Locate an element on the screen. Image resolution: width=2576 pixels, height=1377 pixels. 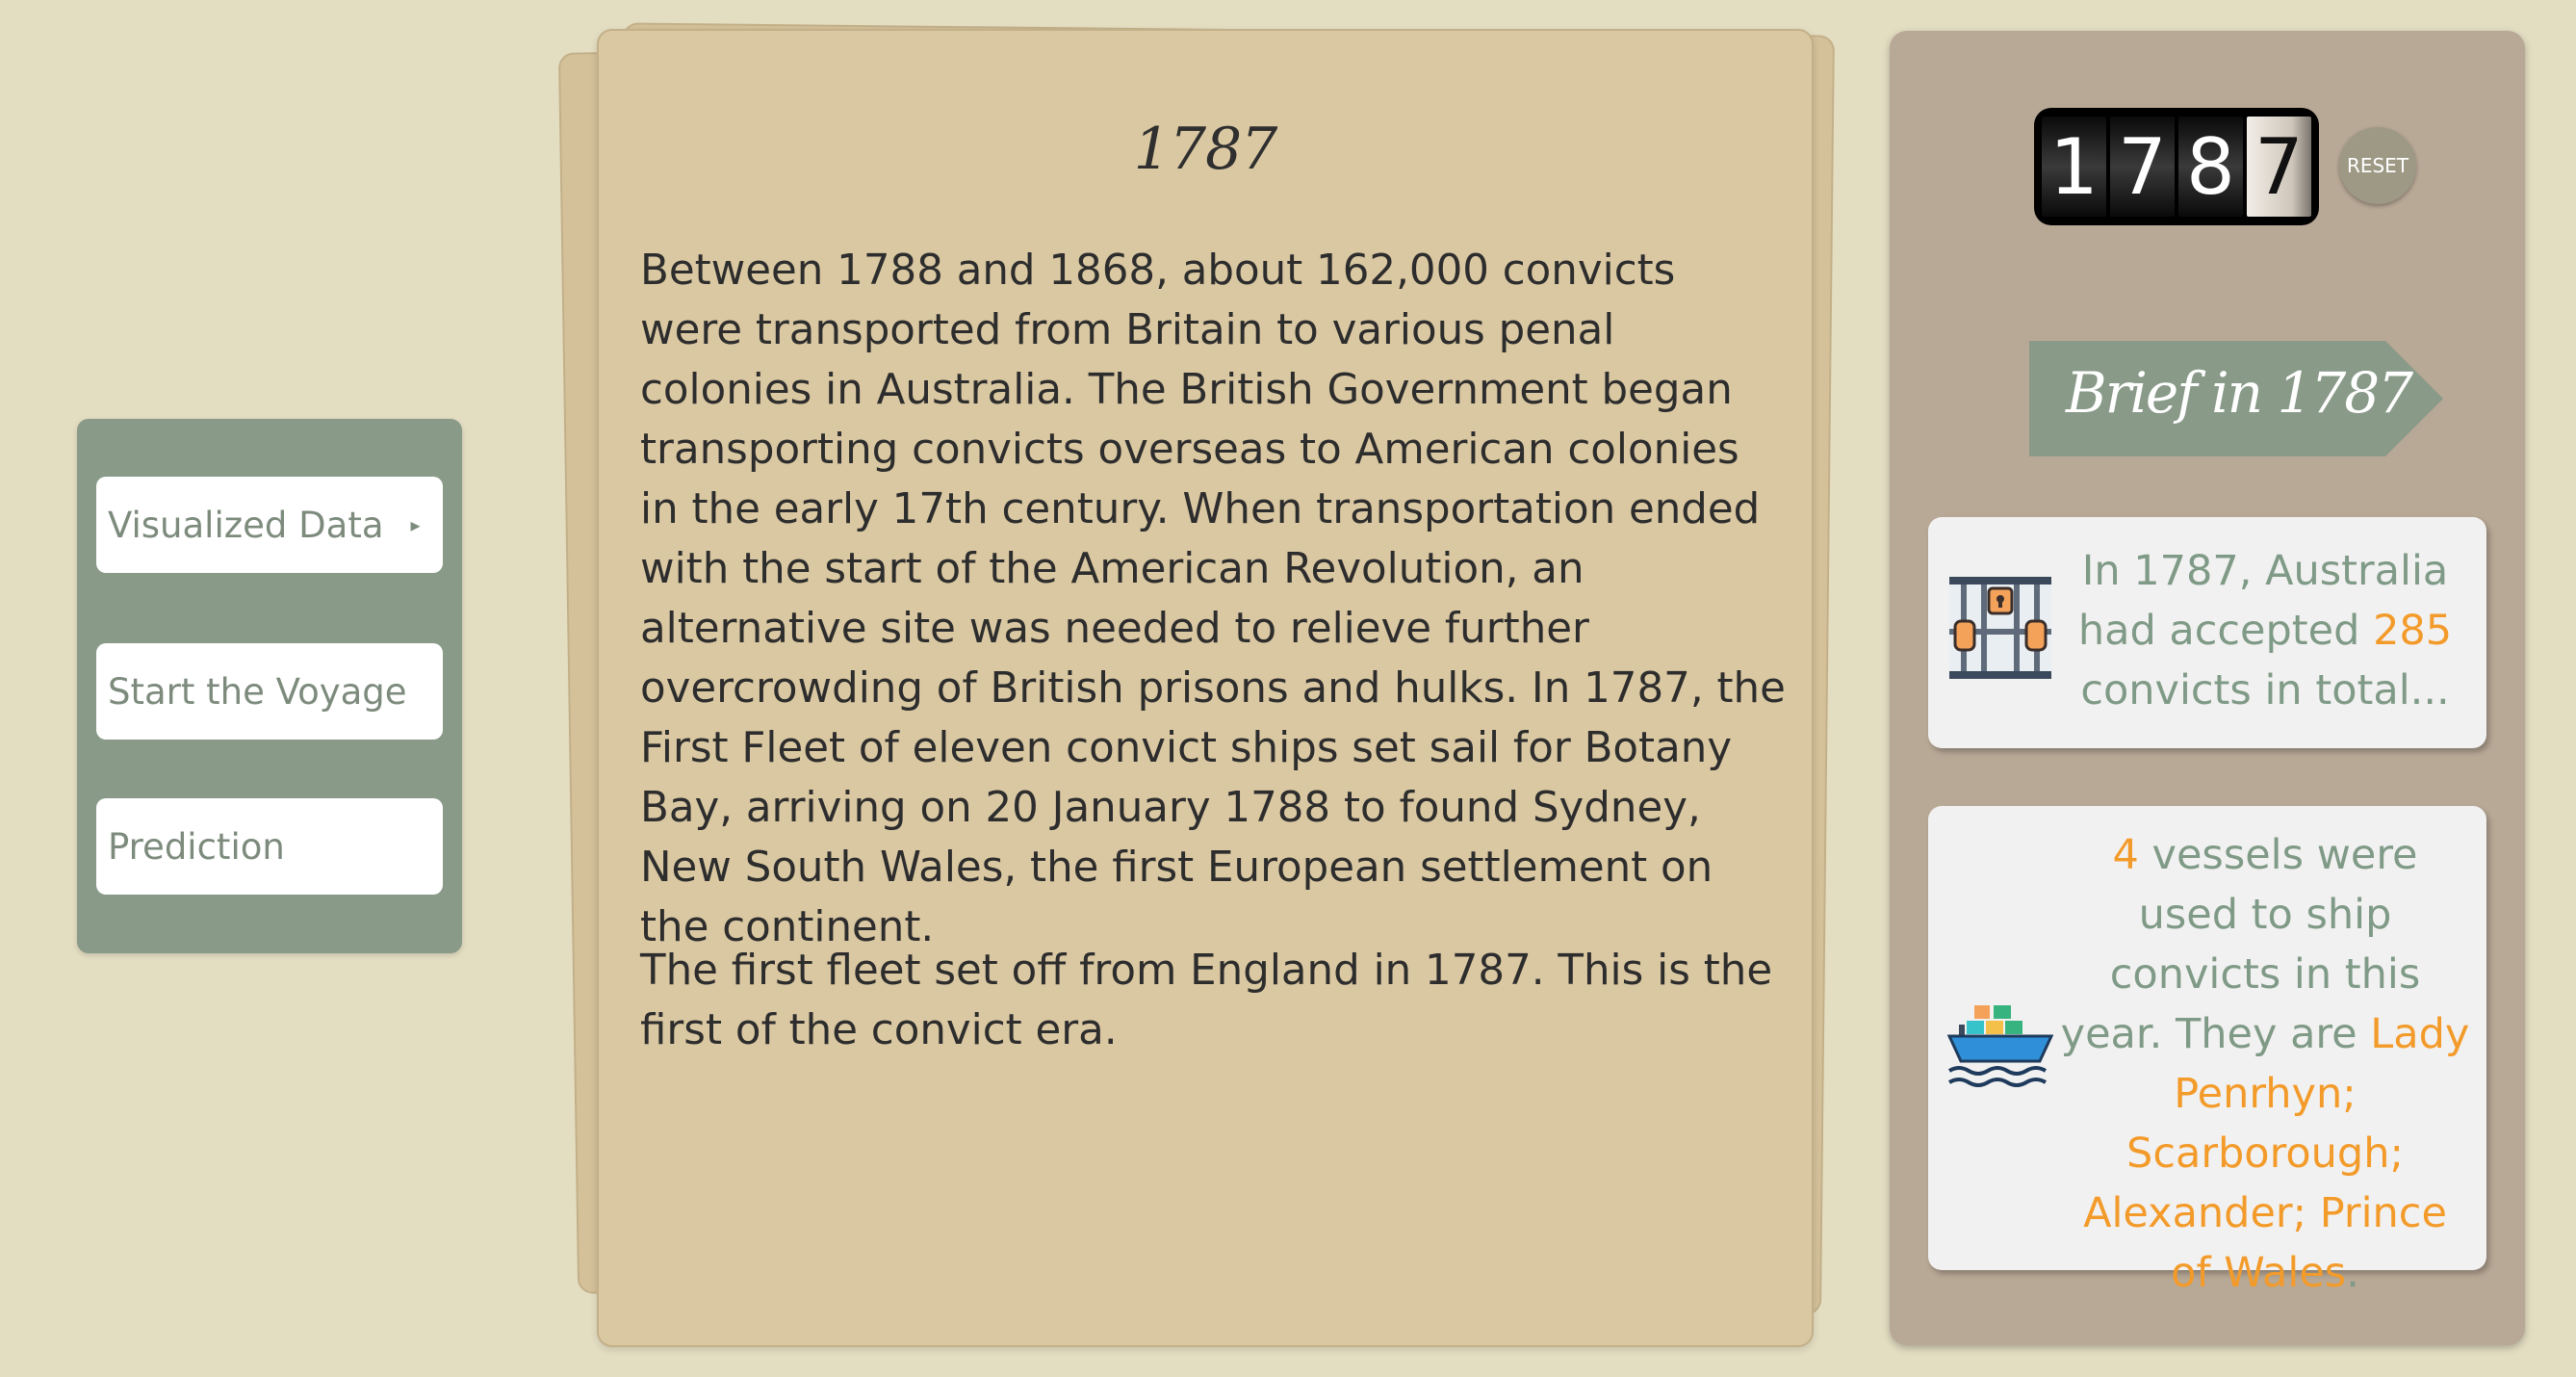
brief-title: Brief in 1787 is located at coordinates (2239, 393).